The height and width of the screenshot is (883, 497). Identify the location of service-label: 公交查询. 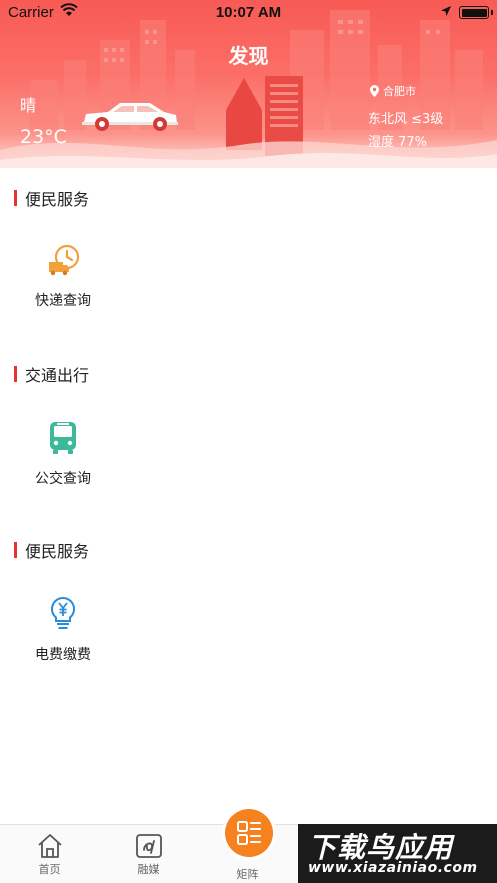
(63, 479).